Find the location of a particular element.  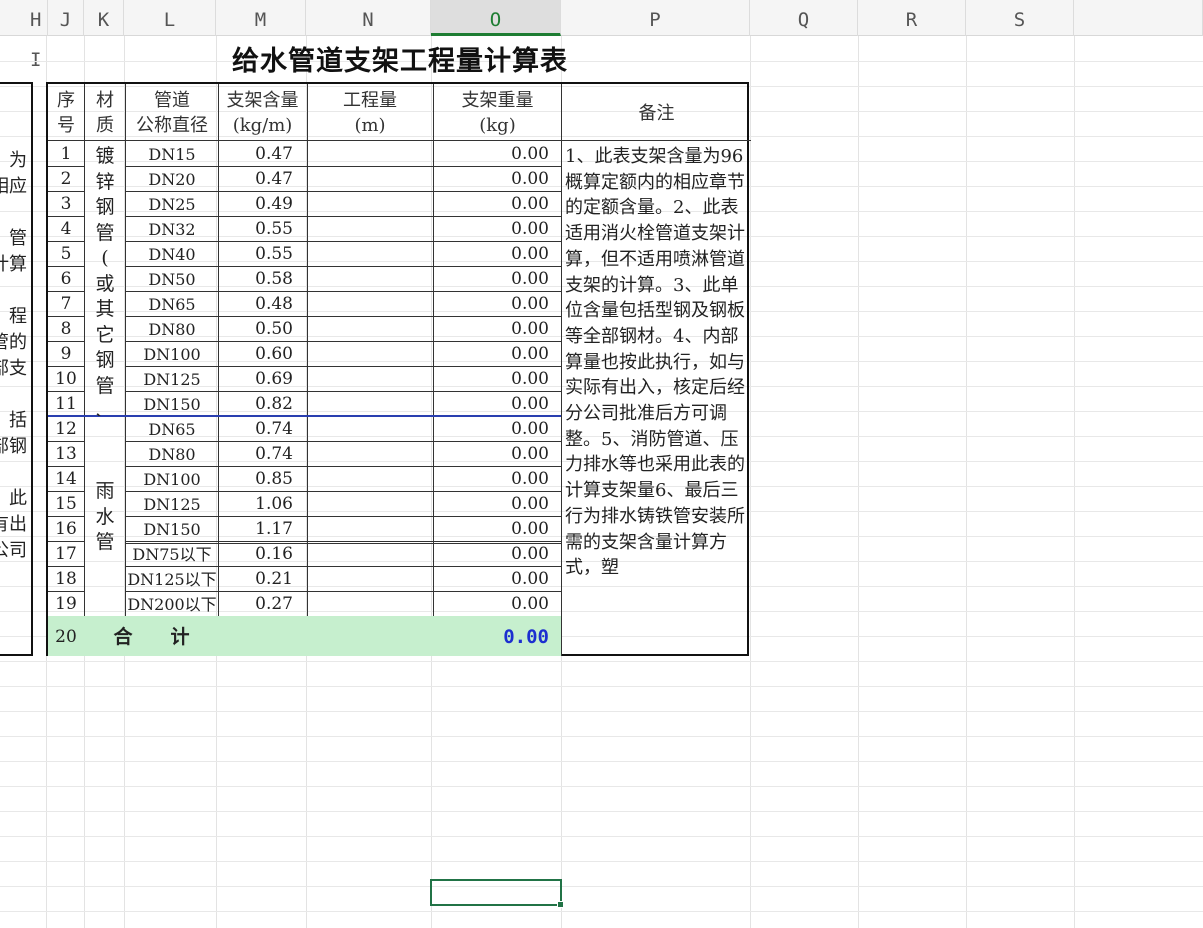

header-remark: 备注 is located at coordinates (656, 113).